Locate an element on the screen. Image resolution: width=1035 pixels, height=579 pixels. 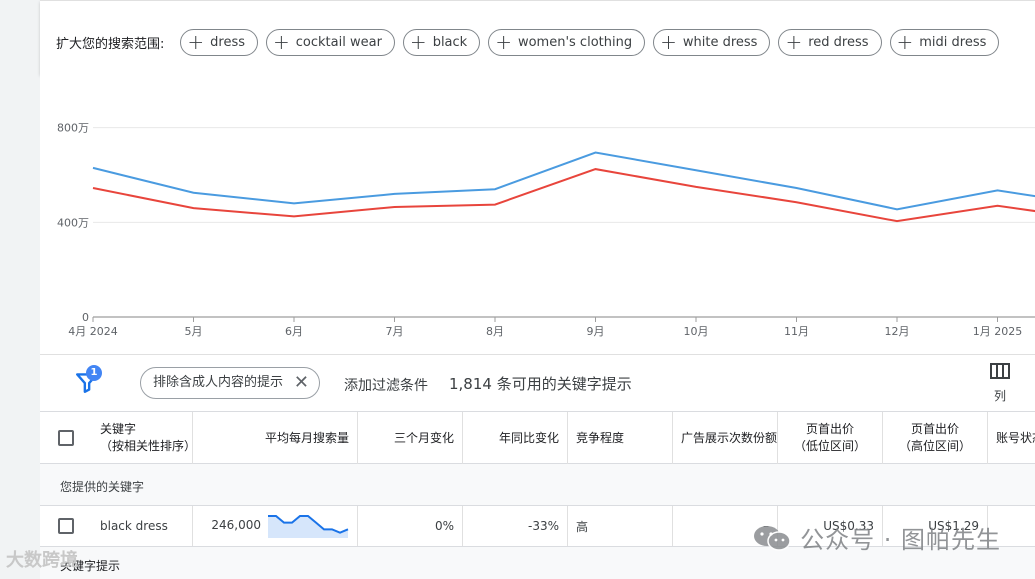
filter-count-badge: 1 is located at coordinates (94, 373).